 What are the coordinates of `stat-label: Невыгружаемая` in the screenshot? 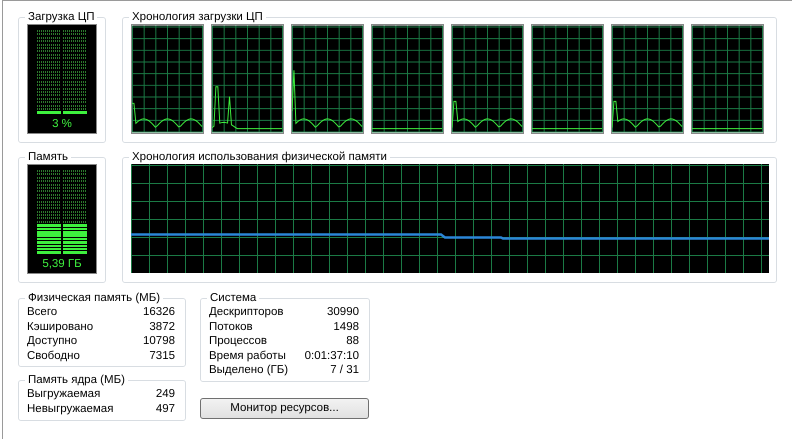 It's located at (70, 409).